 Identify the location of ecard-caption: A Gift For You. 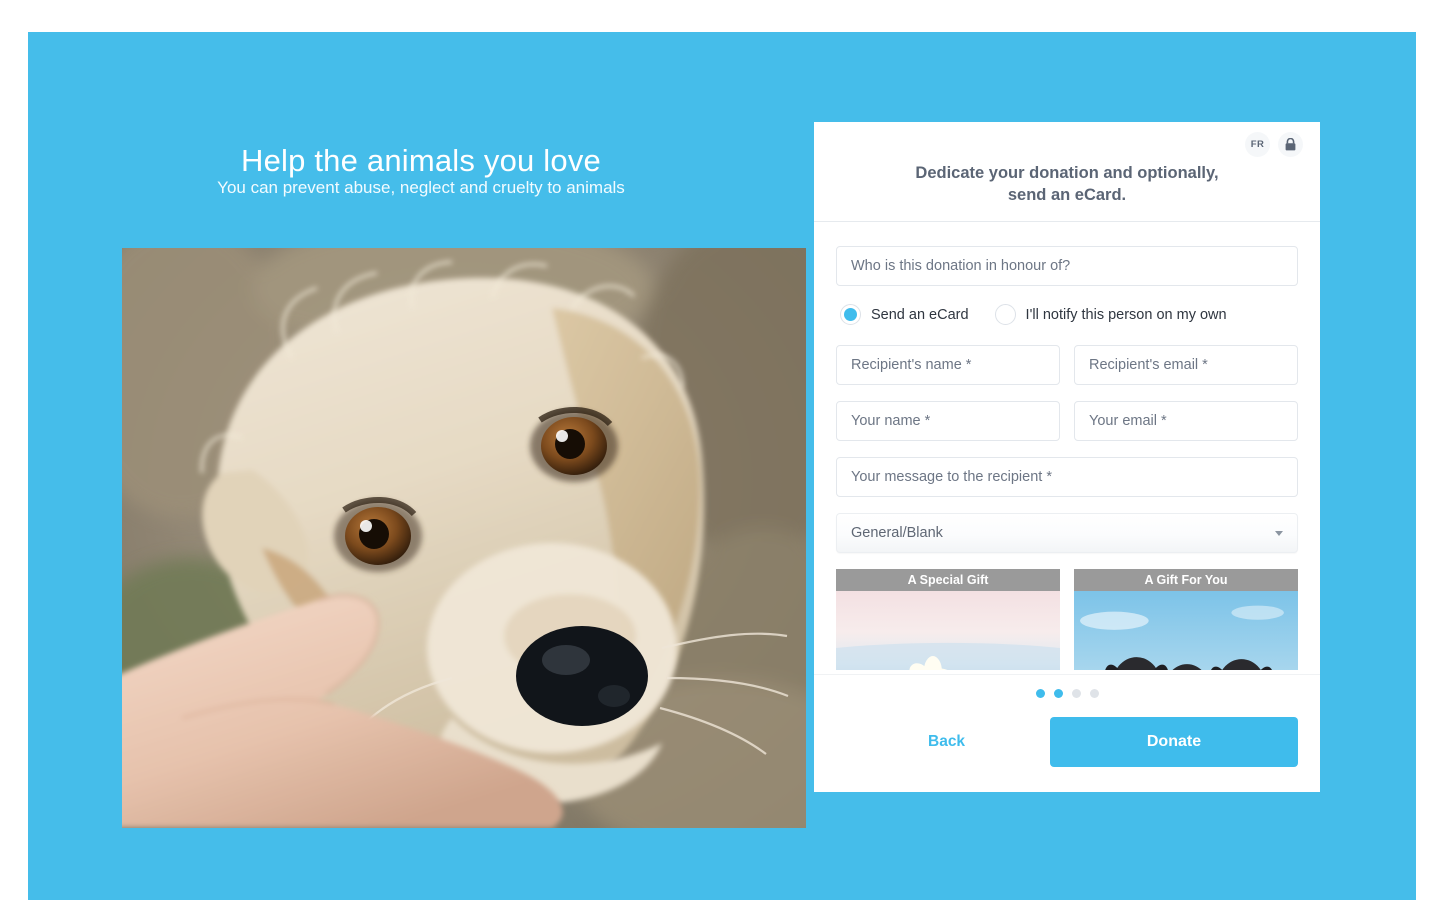
(1186, 580).